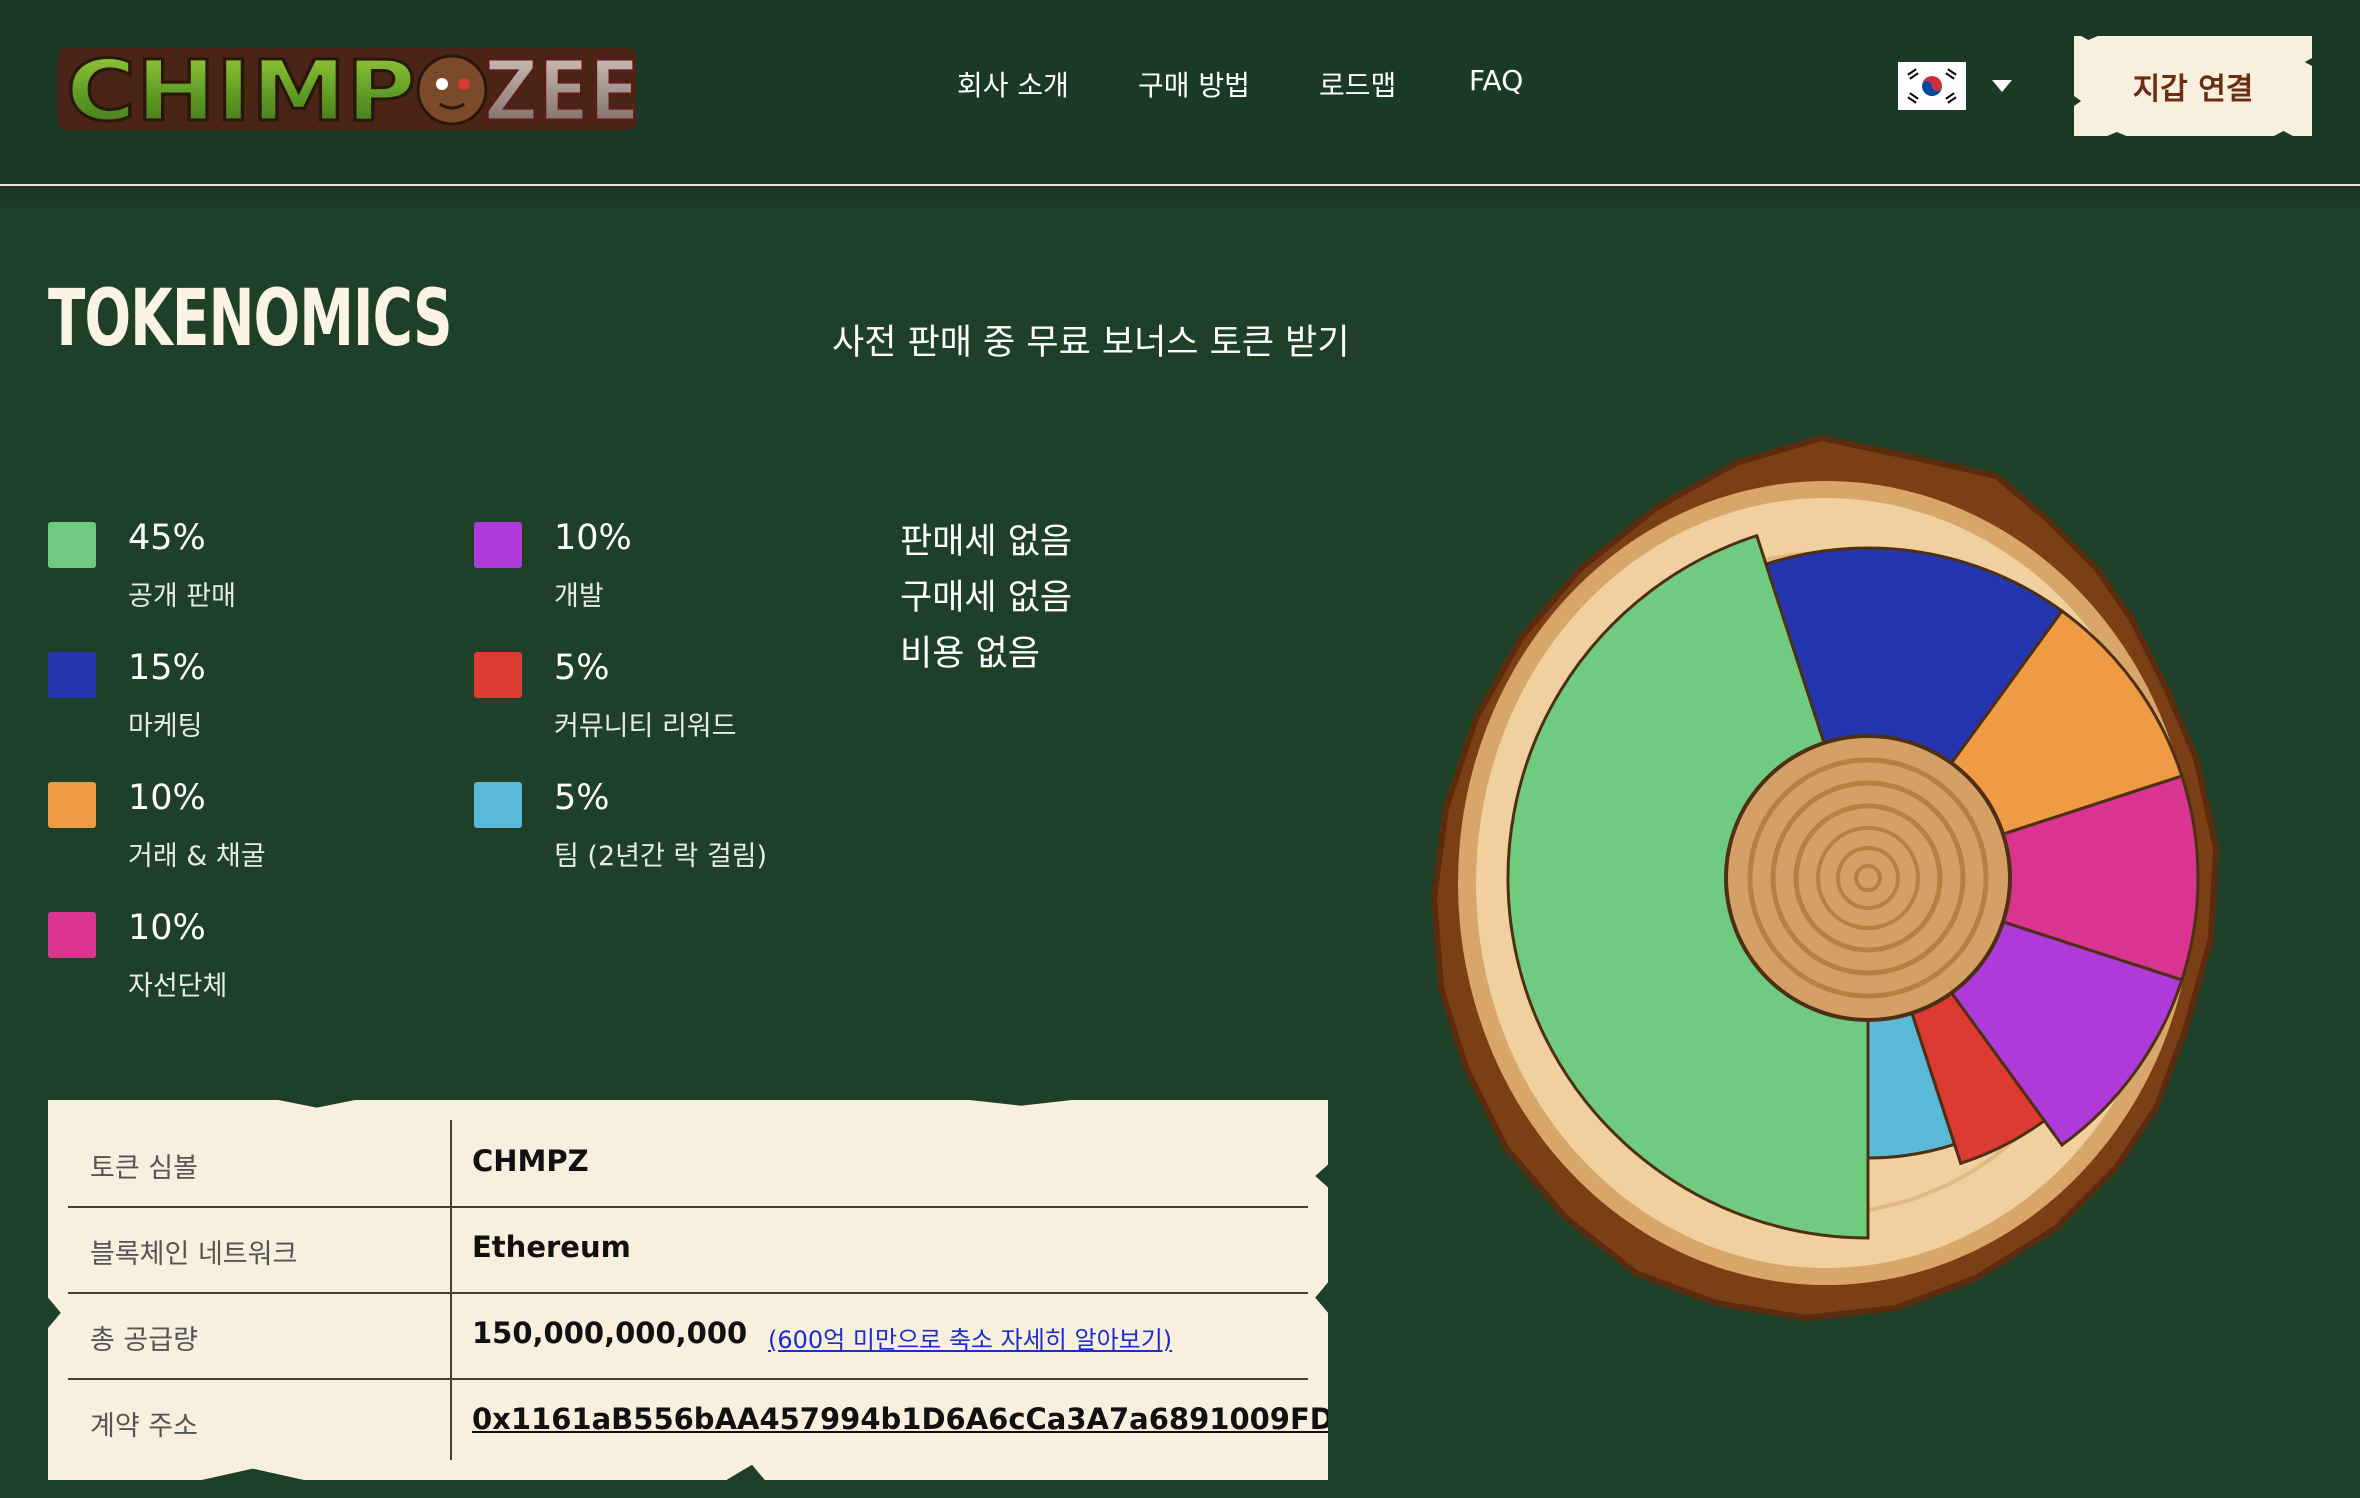  I want to click on legend-label: 팀 (2년간 락 걸림), so click(661, 856).